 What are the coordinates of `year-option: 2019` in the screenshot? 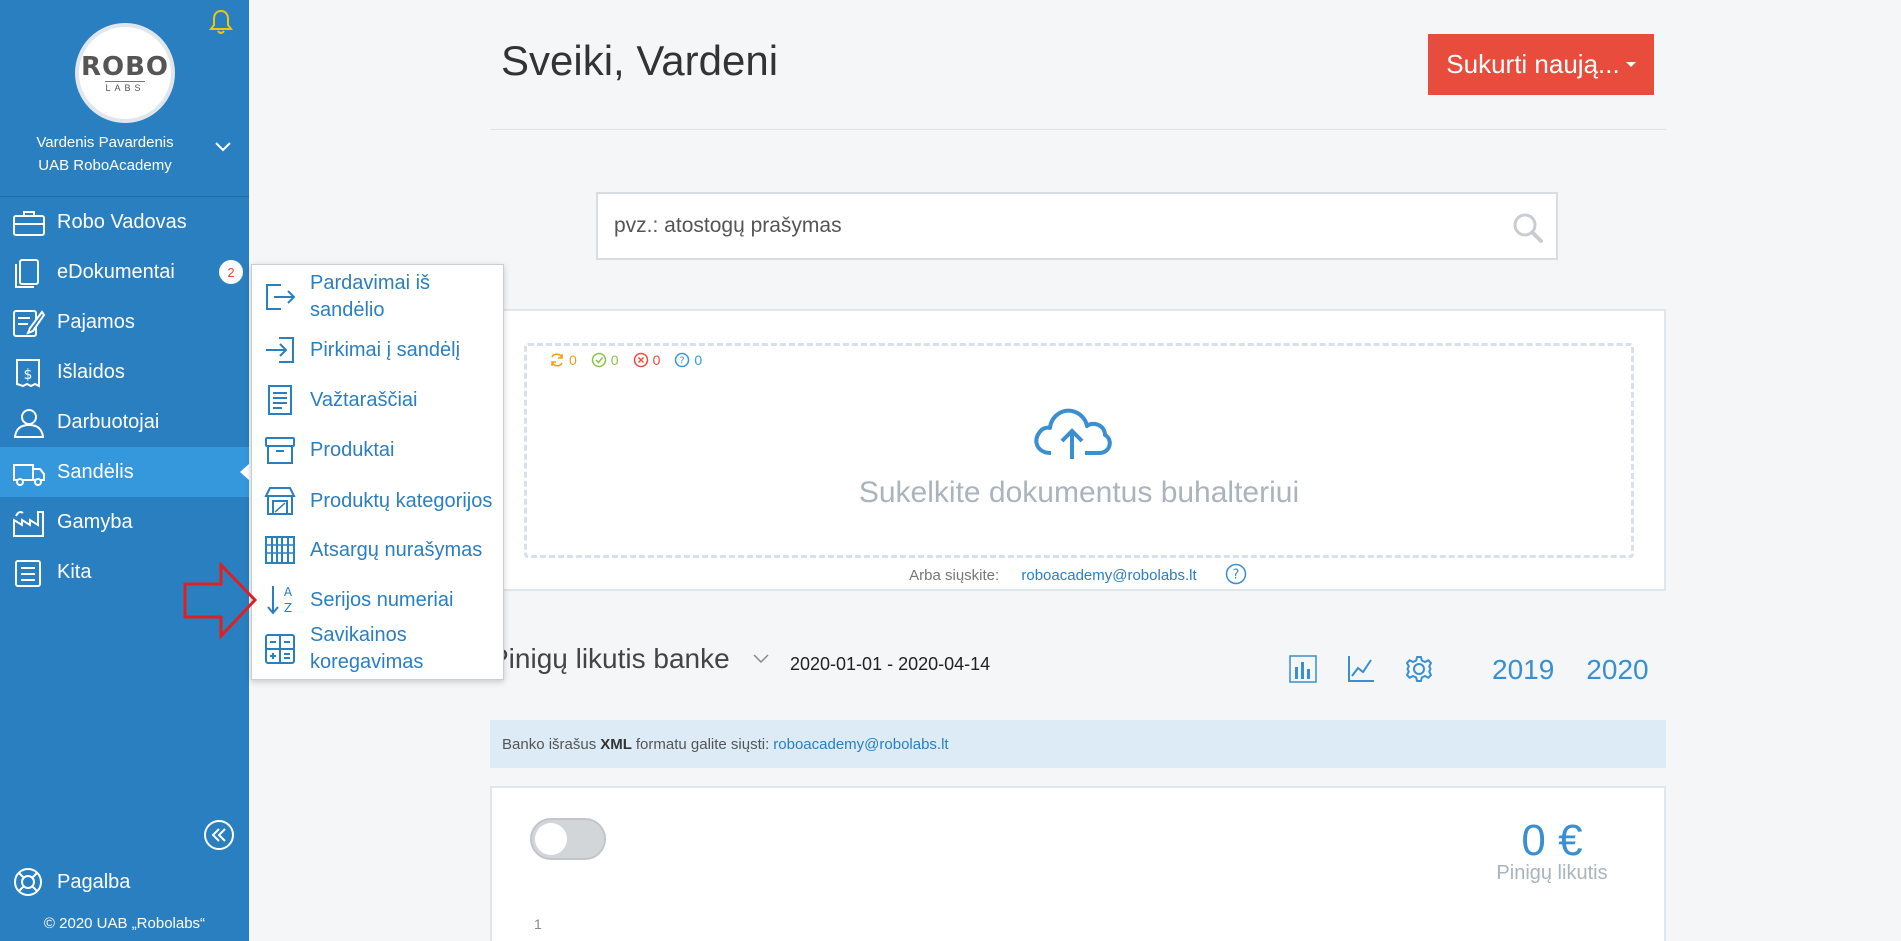 It's located at (1523, 670).